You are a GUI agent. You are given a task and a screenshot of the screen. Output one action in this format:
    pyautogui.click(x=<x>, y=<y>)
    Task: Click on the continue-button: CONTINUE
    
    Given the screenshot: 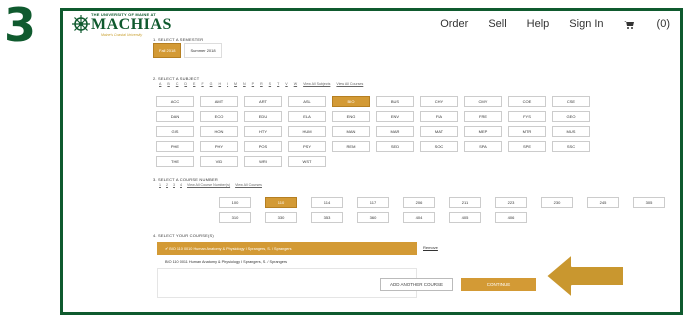 What is the action you would take?
    pyautogui.click(x=498, y=284)
    